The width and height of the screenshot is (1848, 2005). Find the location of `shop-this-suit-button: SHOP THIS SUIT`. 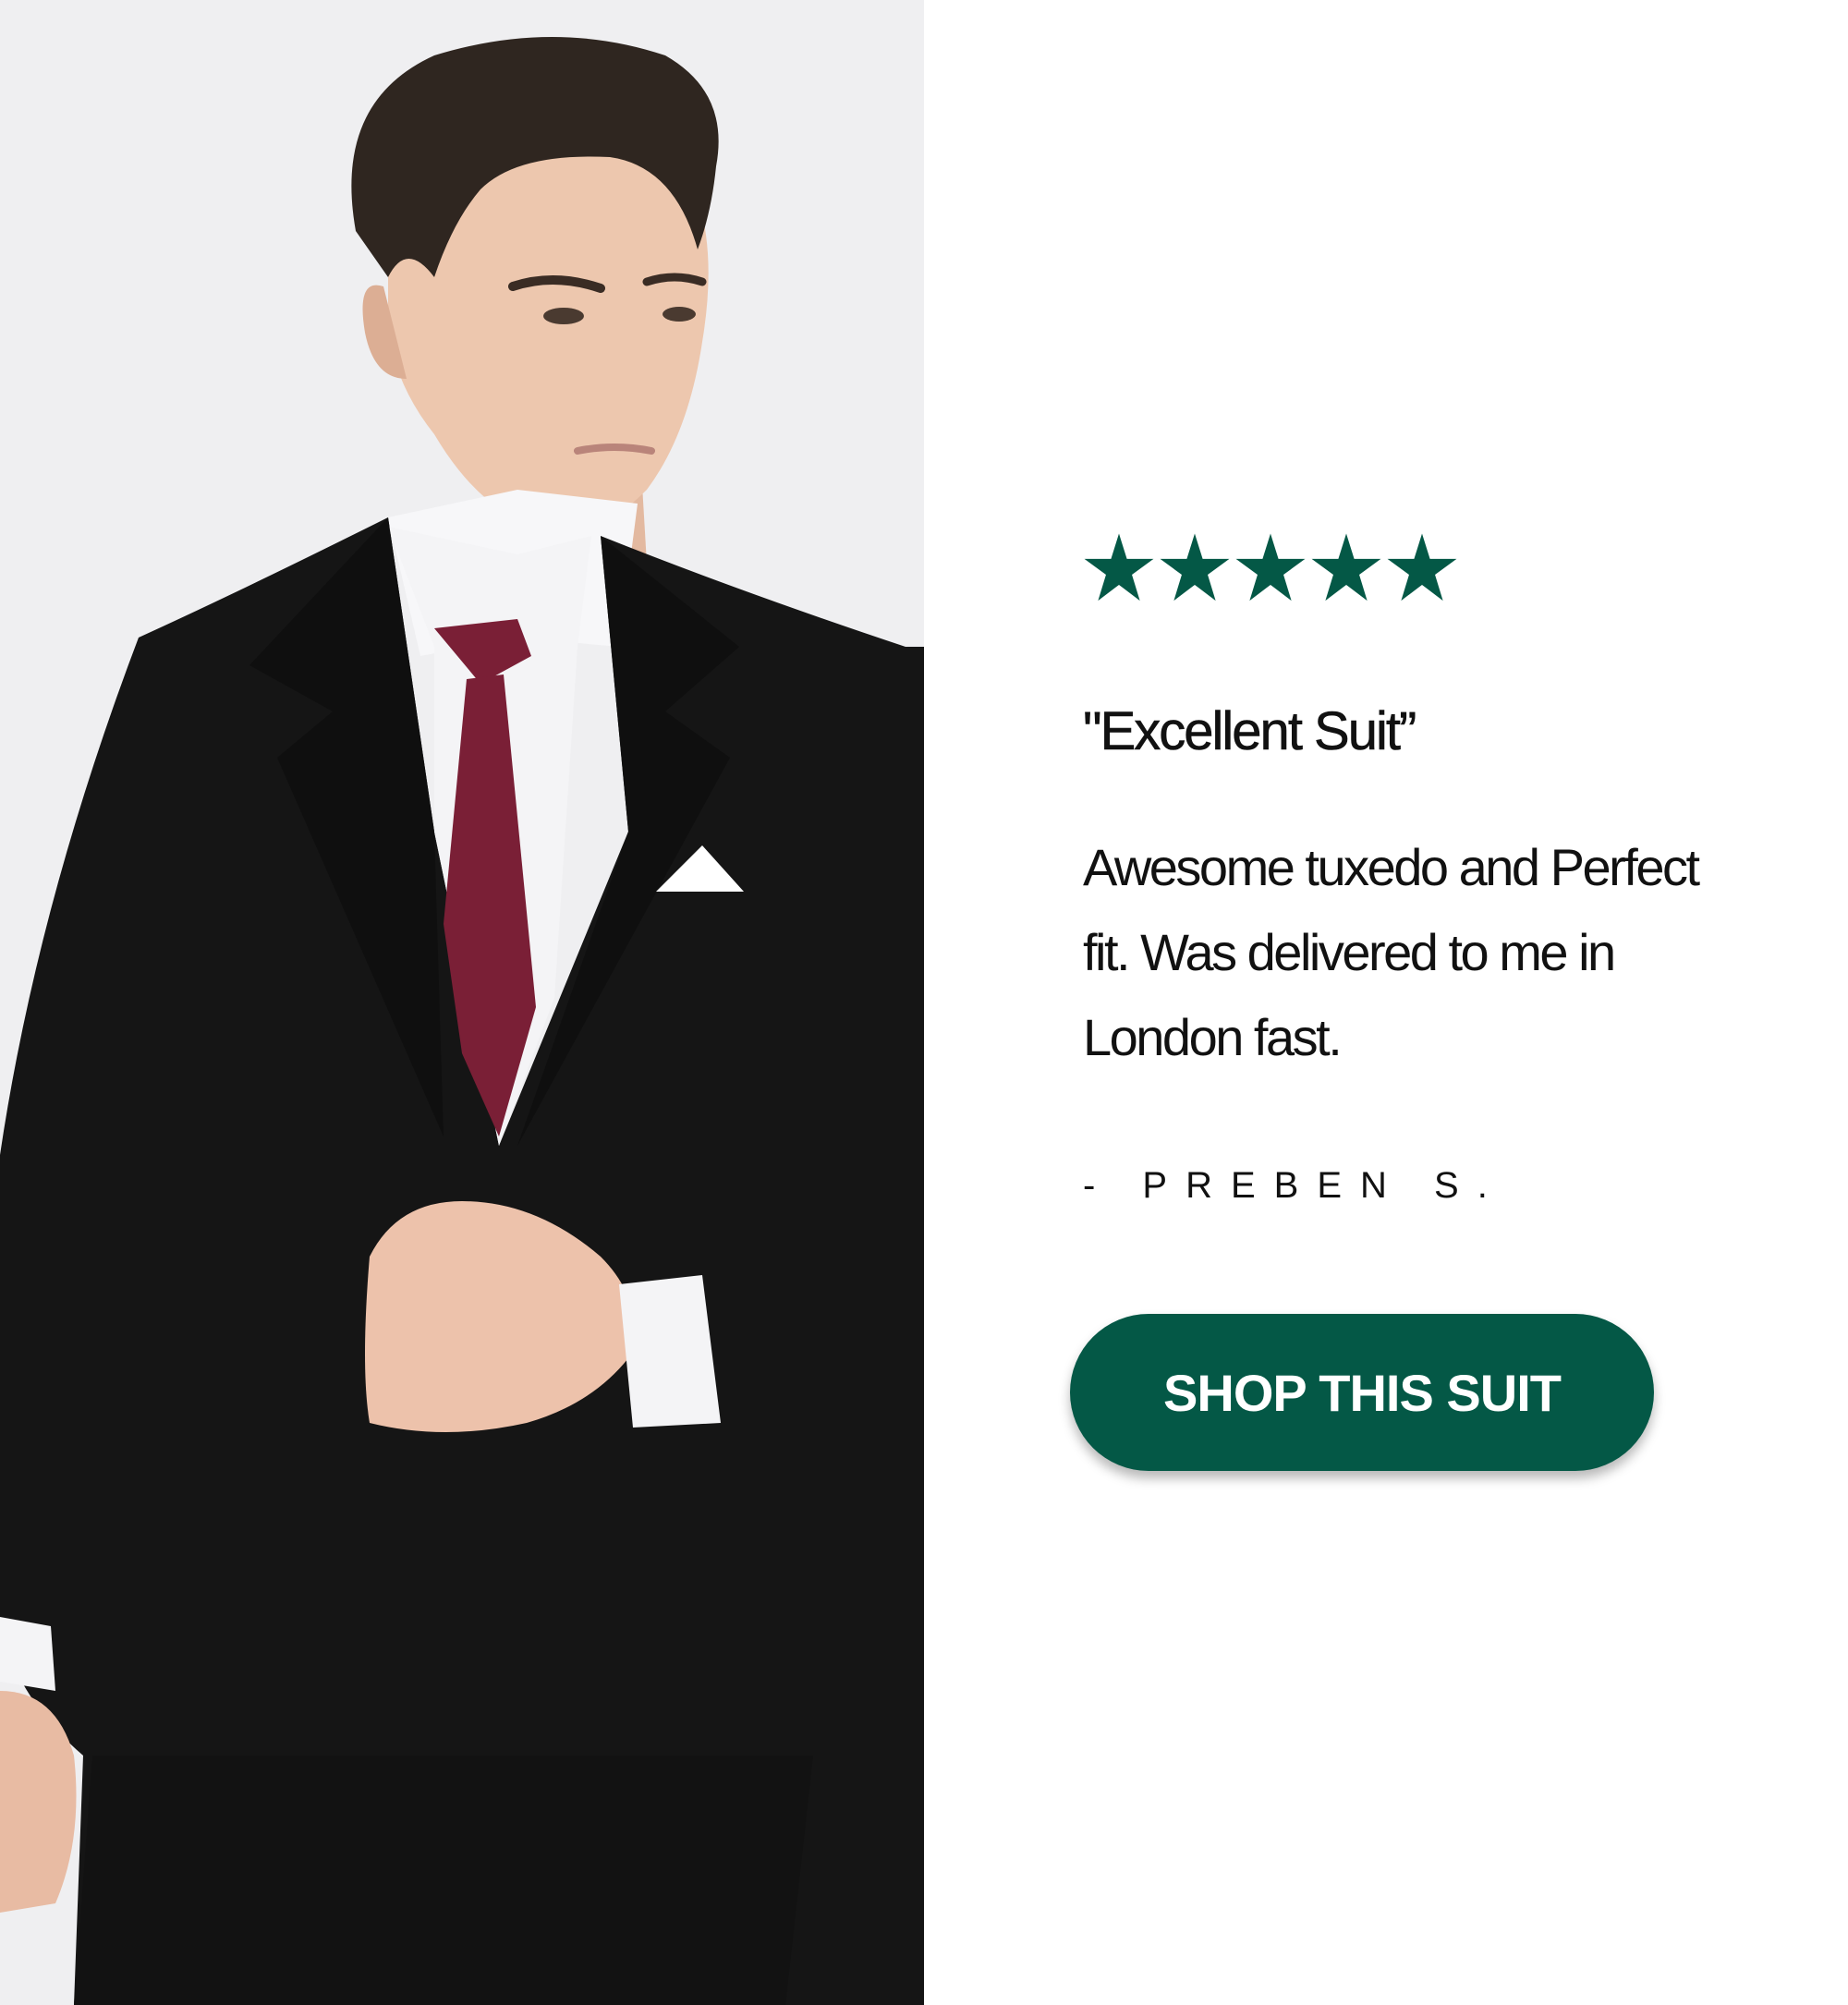

shop-this-suit-button: SHOP THIS SUIT is located at coordinates (1362, 1393).